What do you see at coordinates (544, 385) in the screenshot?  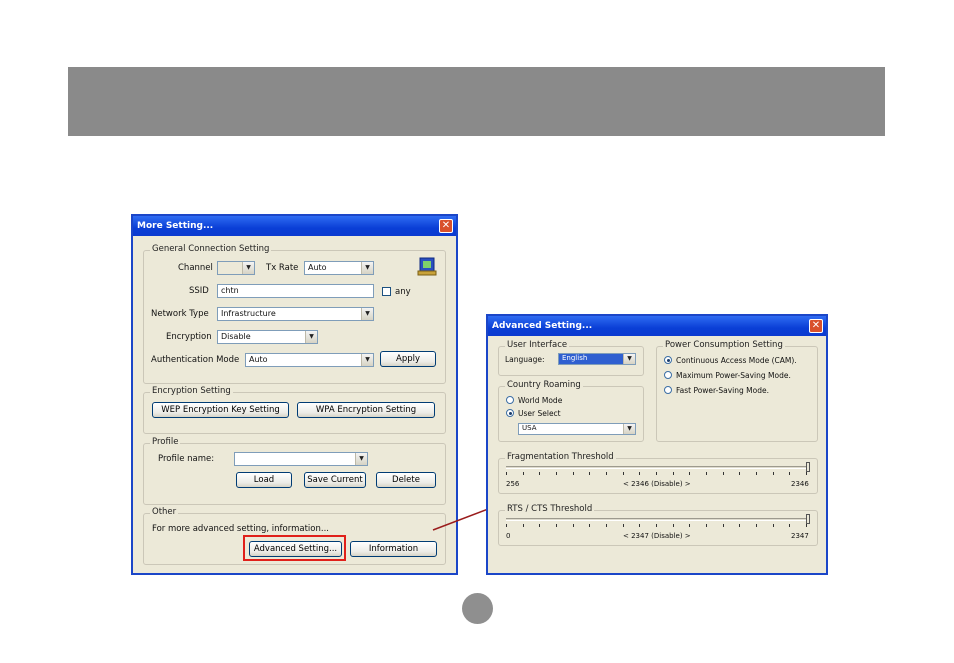 I see `country-roaming-title: Country Roaming` at bounding box center [544, 385].